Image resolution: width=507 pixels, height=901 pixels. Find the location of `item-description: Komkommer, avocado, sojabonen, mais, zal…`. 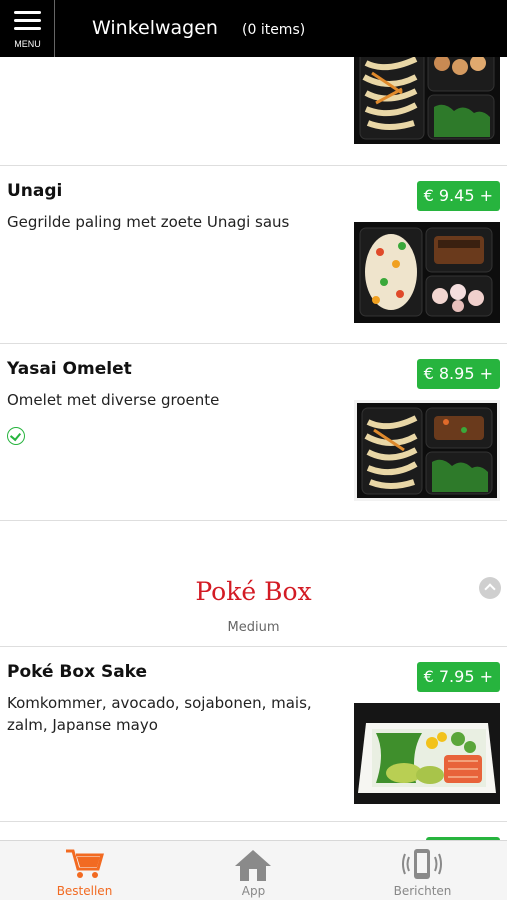

item-description: Komkommer, avocado, sojabonen, mais, zal… is located at coordinates (159, 714).